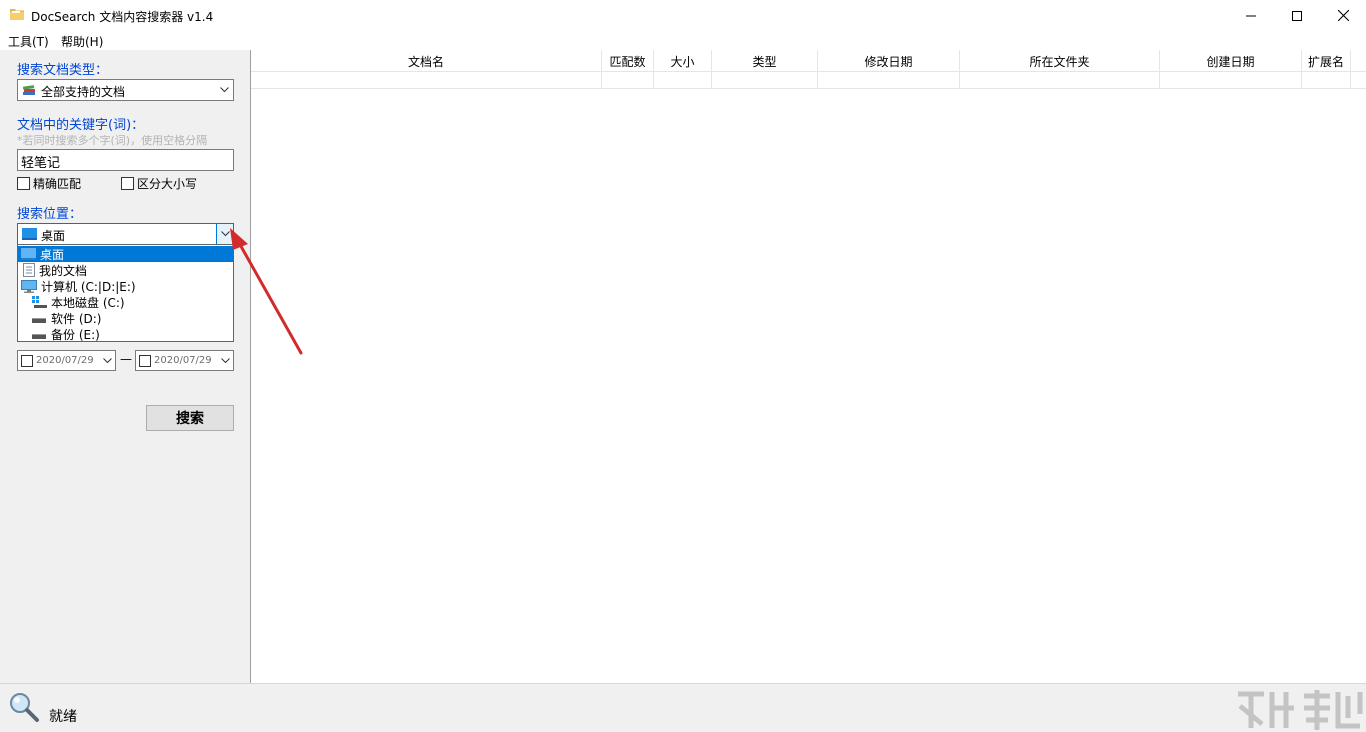 The width and height of the screenshot is (1366, 732). I want to click on option-label: 我的文档, so click(63, 270).